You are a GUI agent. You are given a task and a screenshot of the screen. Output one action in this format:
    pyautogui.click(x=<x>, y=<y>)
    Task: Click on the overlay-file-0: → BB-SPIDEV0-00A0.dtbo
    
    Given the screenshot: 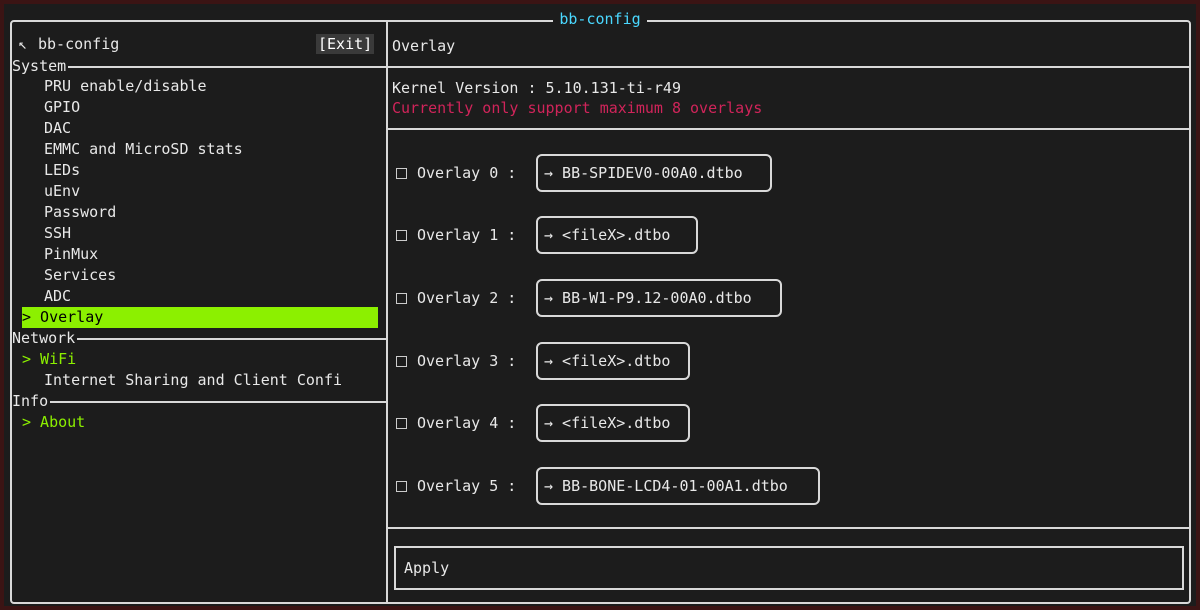 What is the action you would take?
    pyautogui.click(x=654, y=173)
    